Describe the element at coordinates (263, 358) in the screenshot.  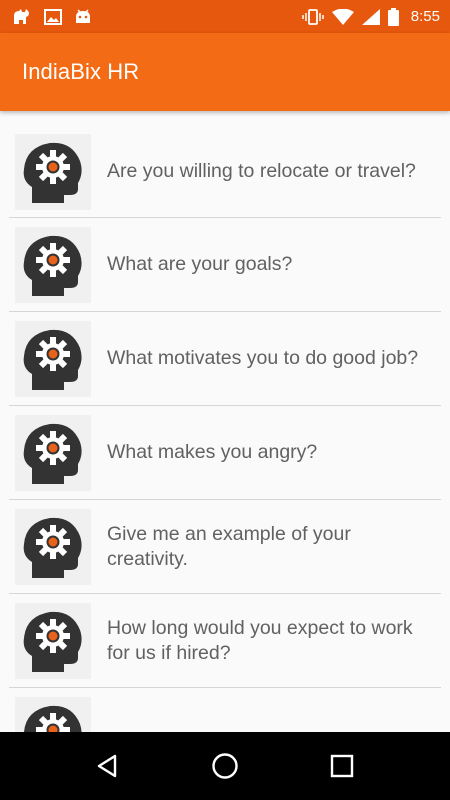
I see `question-text: What motivates you to do good job?` at that location.